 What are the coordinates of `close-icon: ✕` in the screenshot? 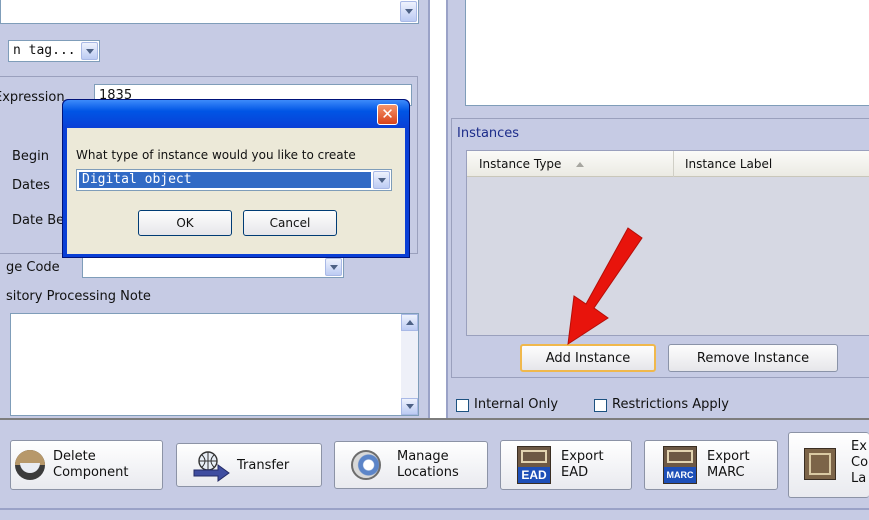 It's located at (387, 114).